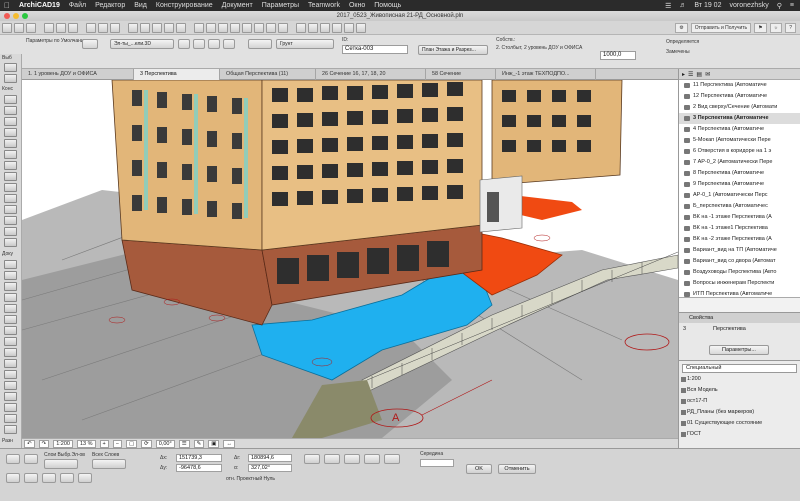 The image size is (800, 501). I want to click on app-menu: ArchiCAD19, so click(39, 5).